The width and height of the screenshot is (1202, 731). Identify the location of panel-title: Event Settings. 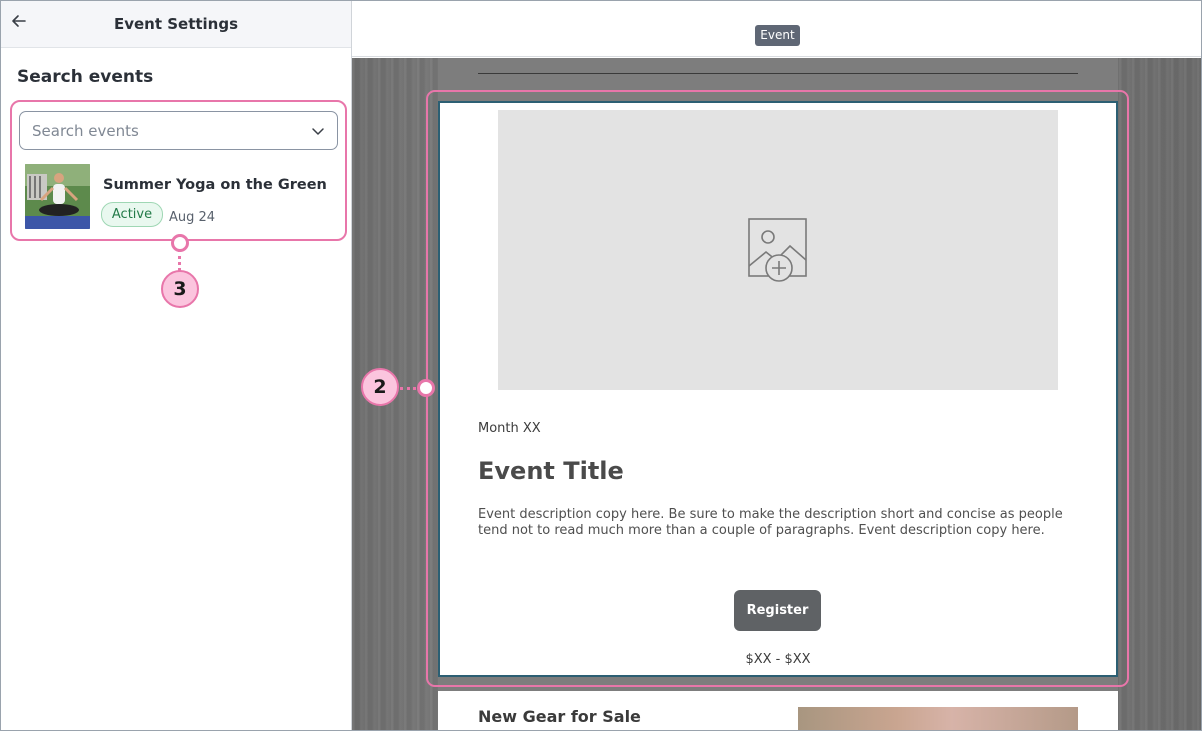
(176, 24).